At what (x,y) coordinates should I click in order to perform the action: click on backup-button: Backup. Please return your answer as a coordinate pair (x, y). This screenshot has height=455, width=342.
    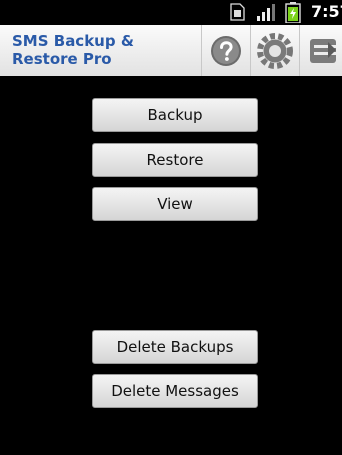
    Looking at the image, I should click on (175, 115).